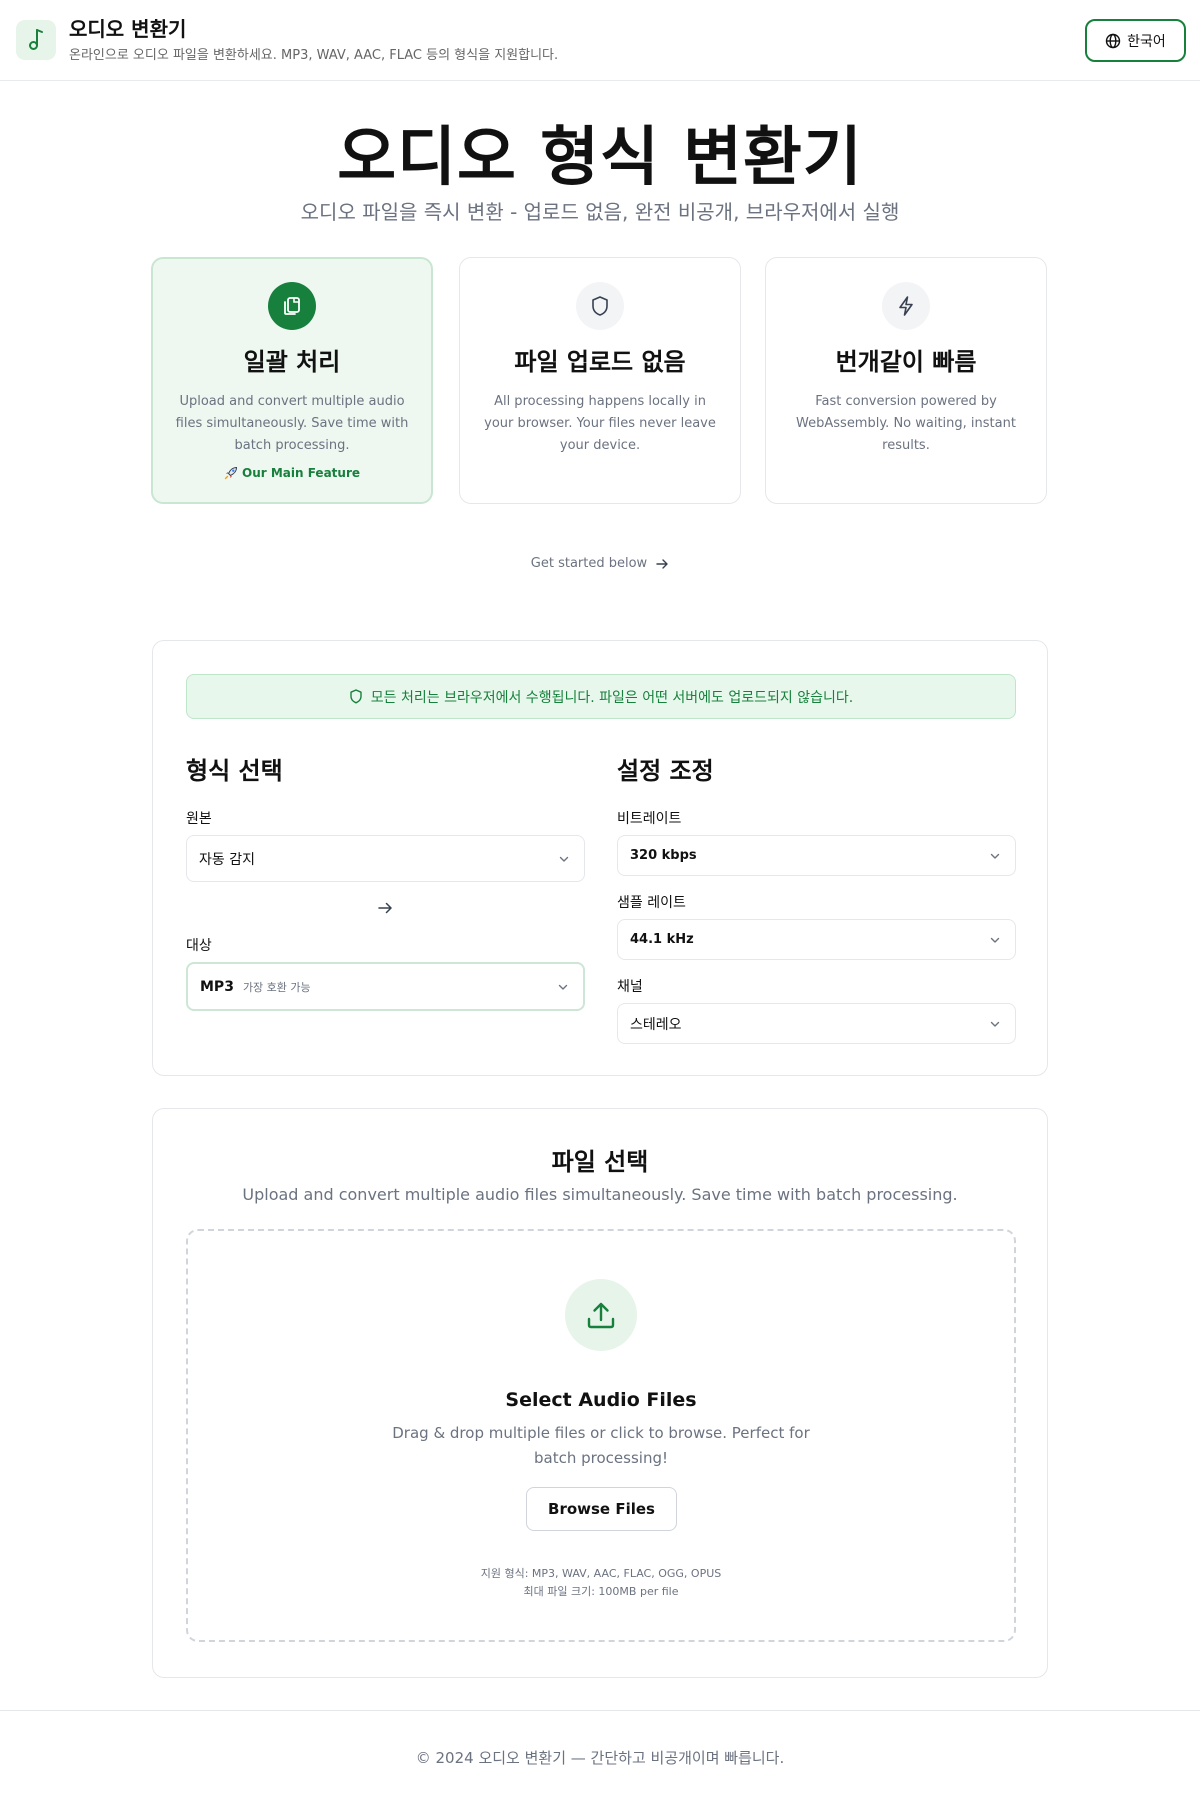  What do you see at coordinates (199, 819) in the screenshot?
I see `source-label: 원본` at bounding box center [199, 819].